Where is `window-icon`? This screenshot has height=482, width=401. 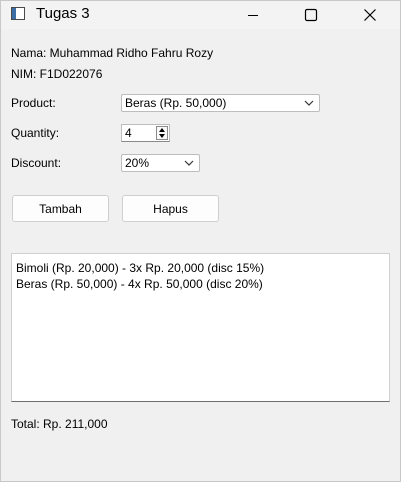 window-icon is located at coordinates (18, 13).